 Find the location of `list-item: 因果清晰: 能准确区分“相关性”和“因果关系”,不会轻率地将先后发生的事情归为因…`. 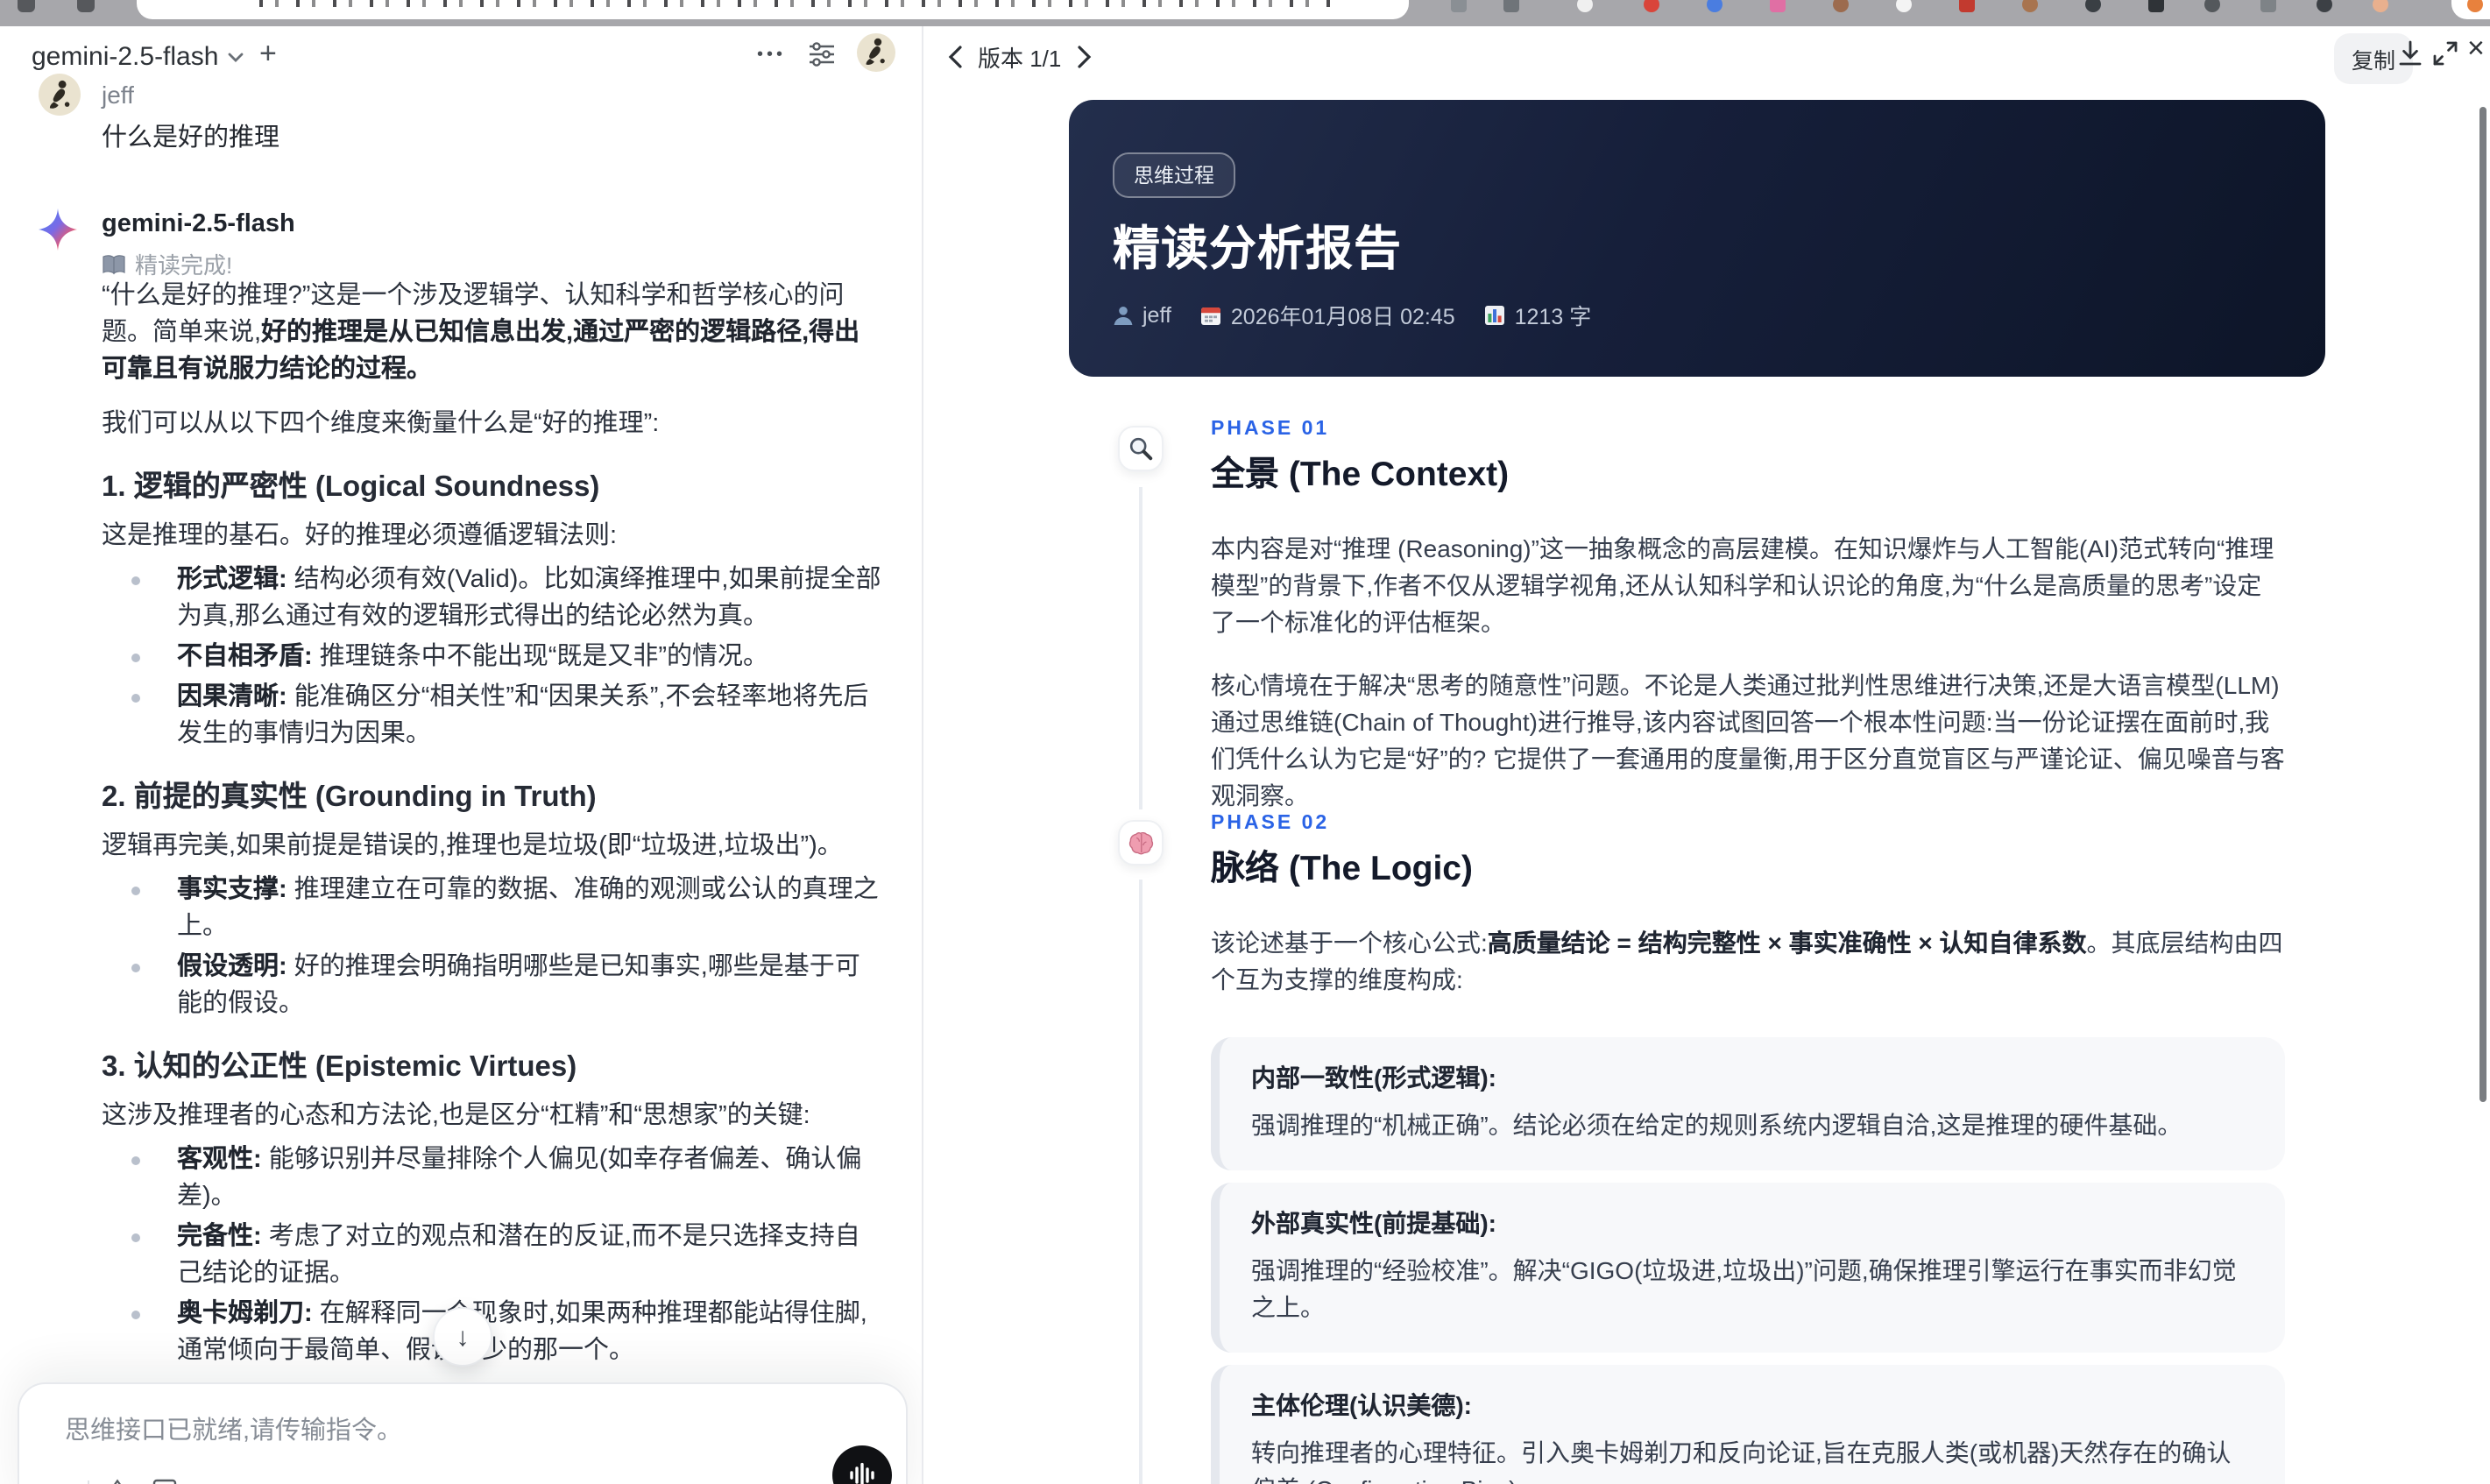

list-item: 因果清晰: 能准确区分“相关性”和“因果关系”,不会轻率地将先后发生的事情归为因… is located at coordinates (494, 717).